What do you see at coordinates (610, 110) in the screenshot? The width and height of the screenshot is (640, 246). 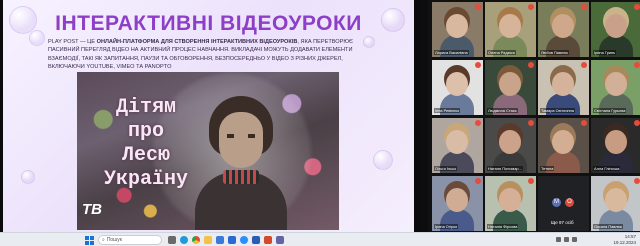 I see `participant-name: Світлана Гурьєва` at bounding box center [610, 110].